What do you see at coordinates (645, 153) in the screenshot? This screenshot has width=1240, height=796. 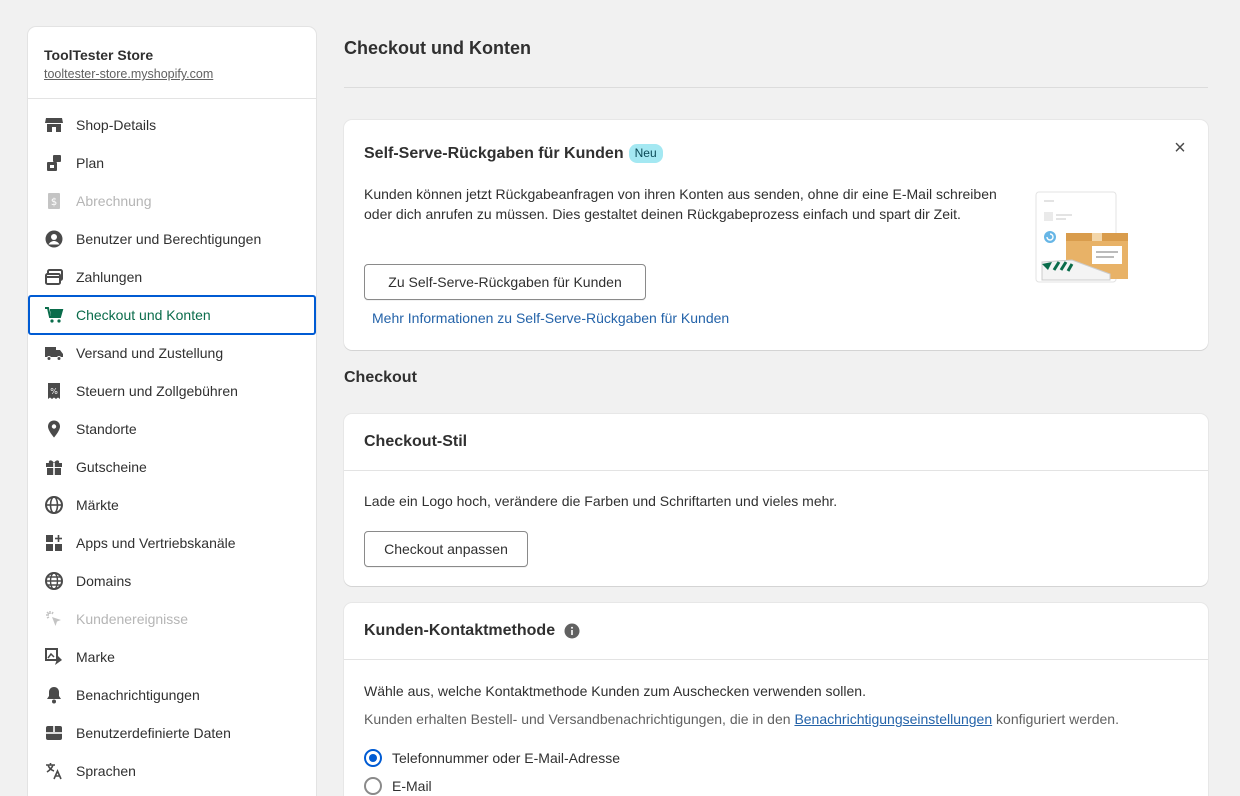 I see `new-badge: Neu` at bounding box center [645, 153].